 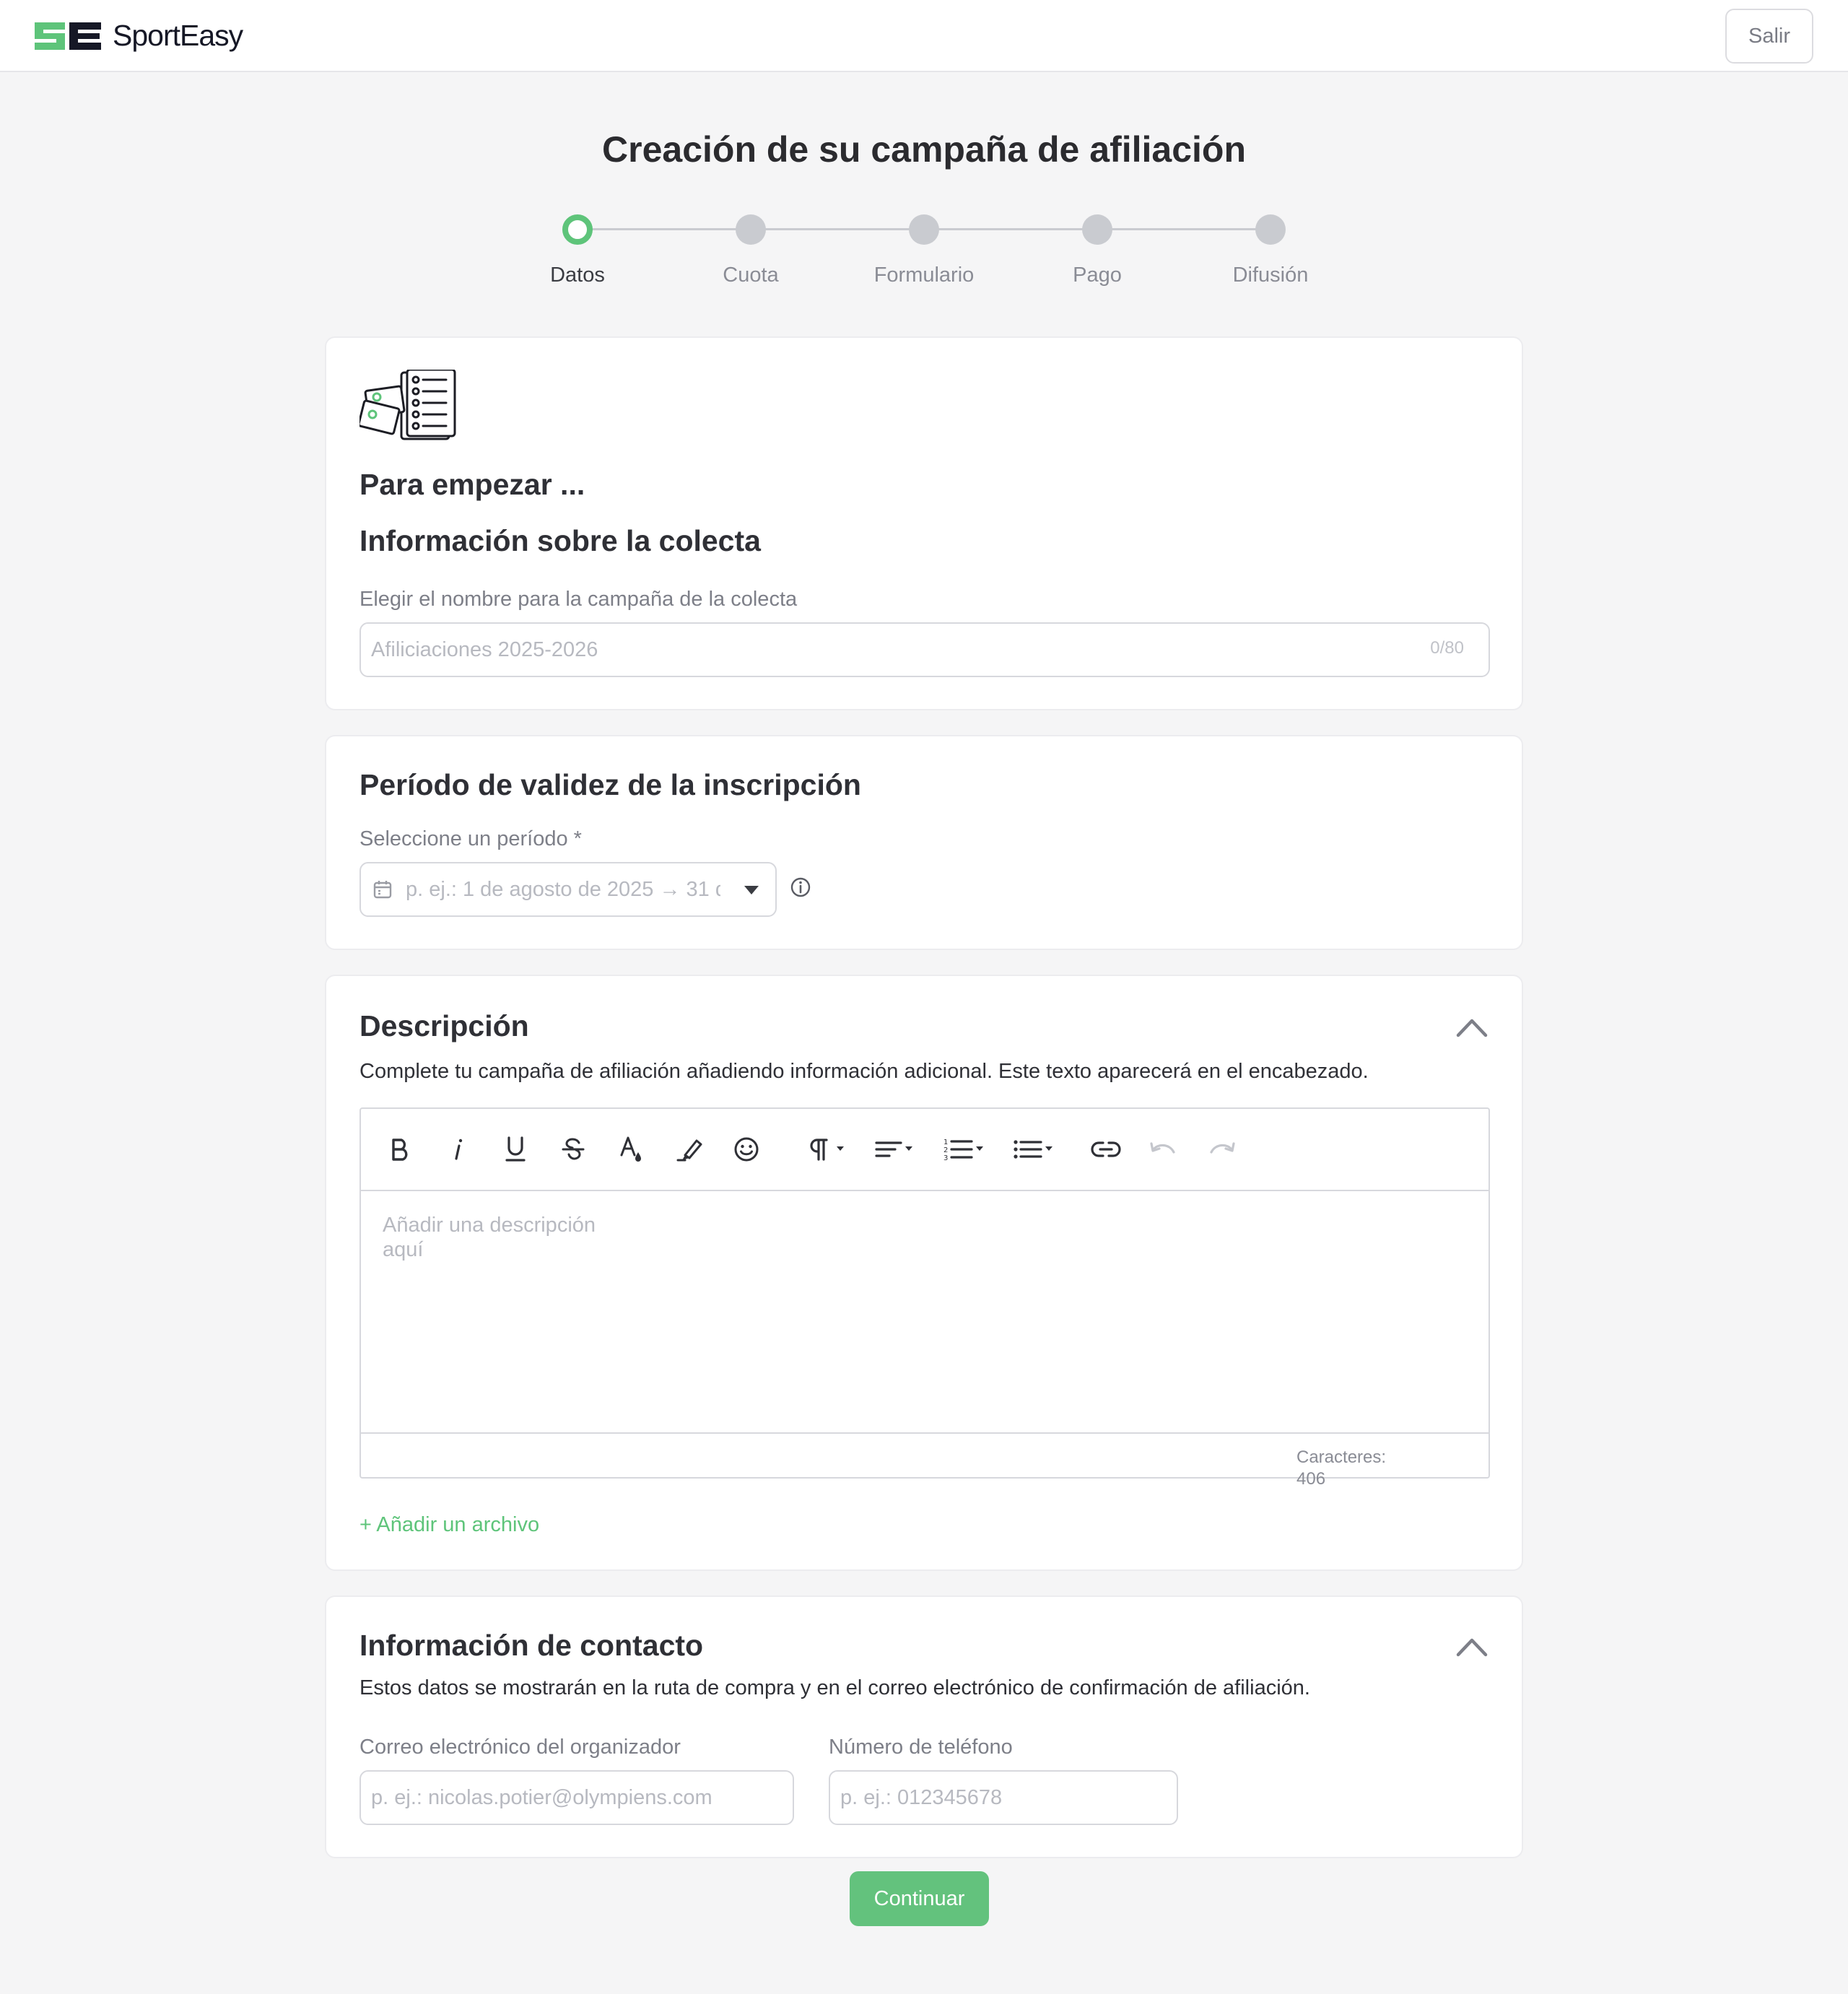 I want to click on intro-subheading: Información sobre la colecta, so click(x=560, y=540).